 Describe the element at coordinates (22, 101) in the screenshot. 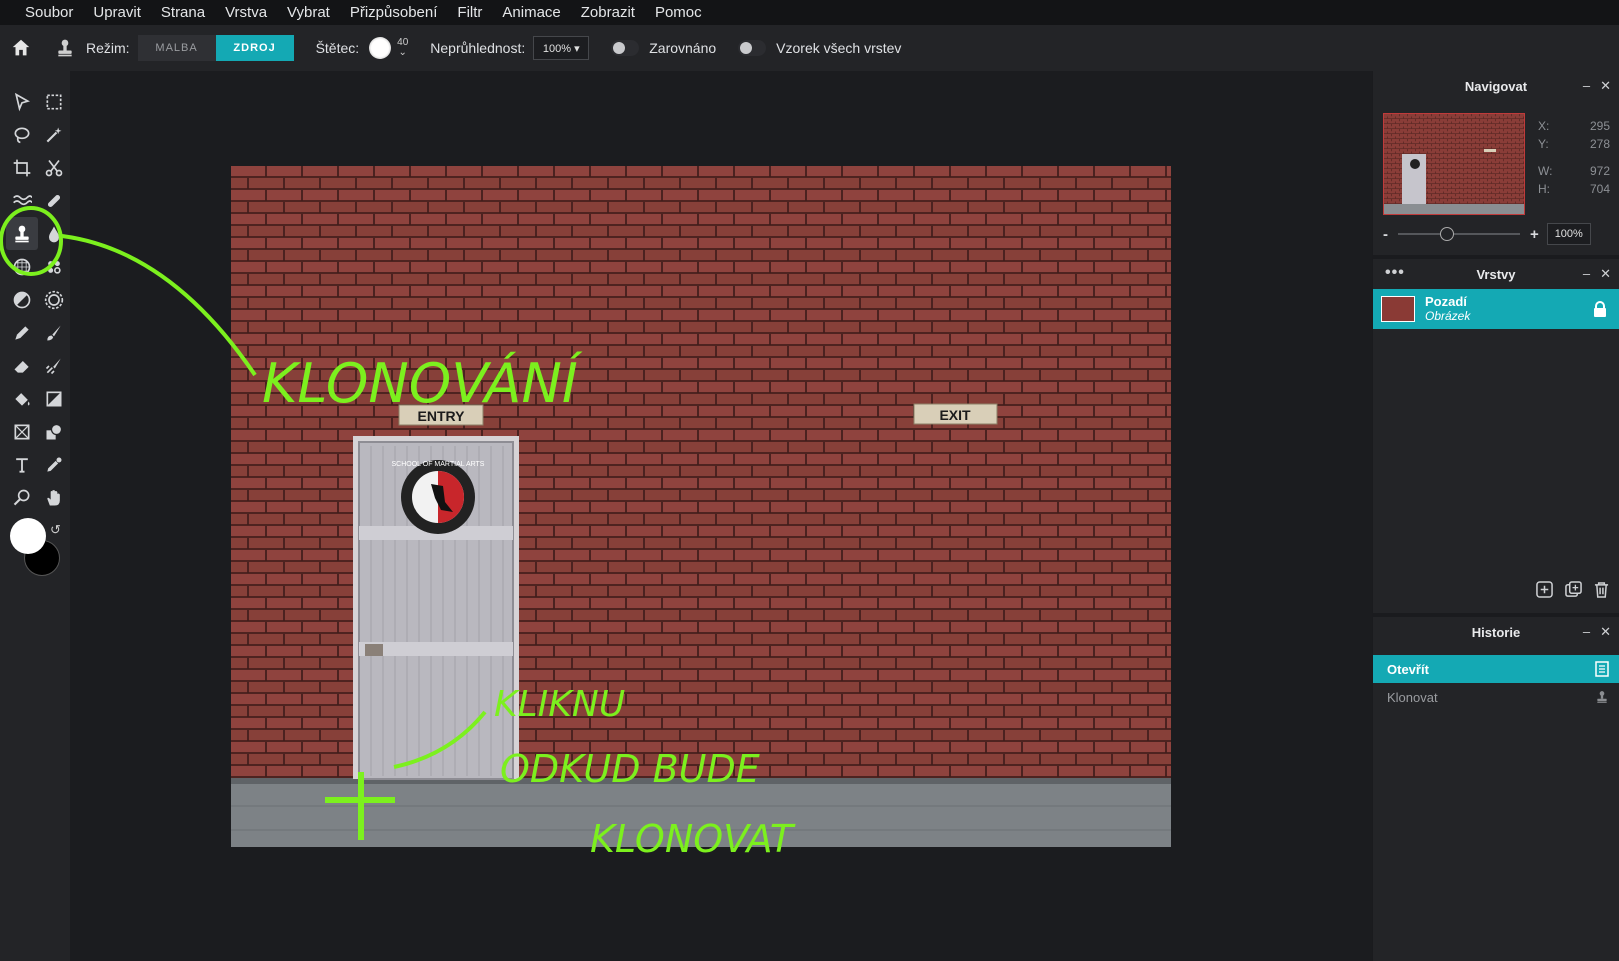

I see `move-tool-icon` at that location.